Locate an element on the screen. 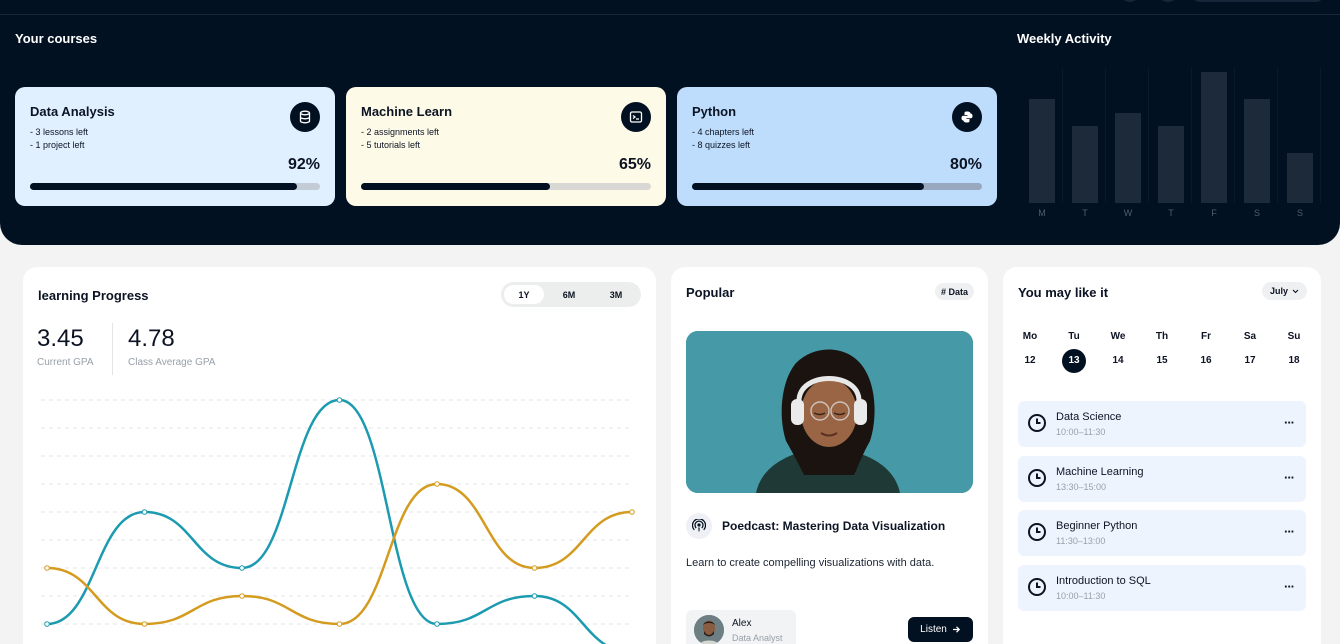 The width and height of the screenshot is (1340, 644). course-progress-bar is located at coordinates (837, 186).